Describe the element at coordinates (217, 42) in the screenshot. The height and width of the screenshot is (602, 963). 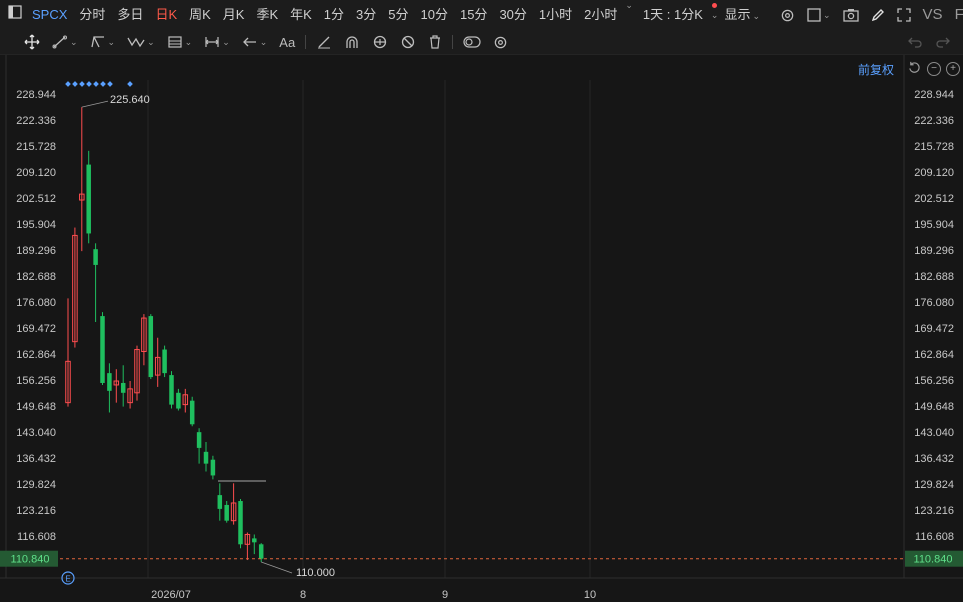
I see `measure-range-icon: ⌄` at that location.